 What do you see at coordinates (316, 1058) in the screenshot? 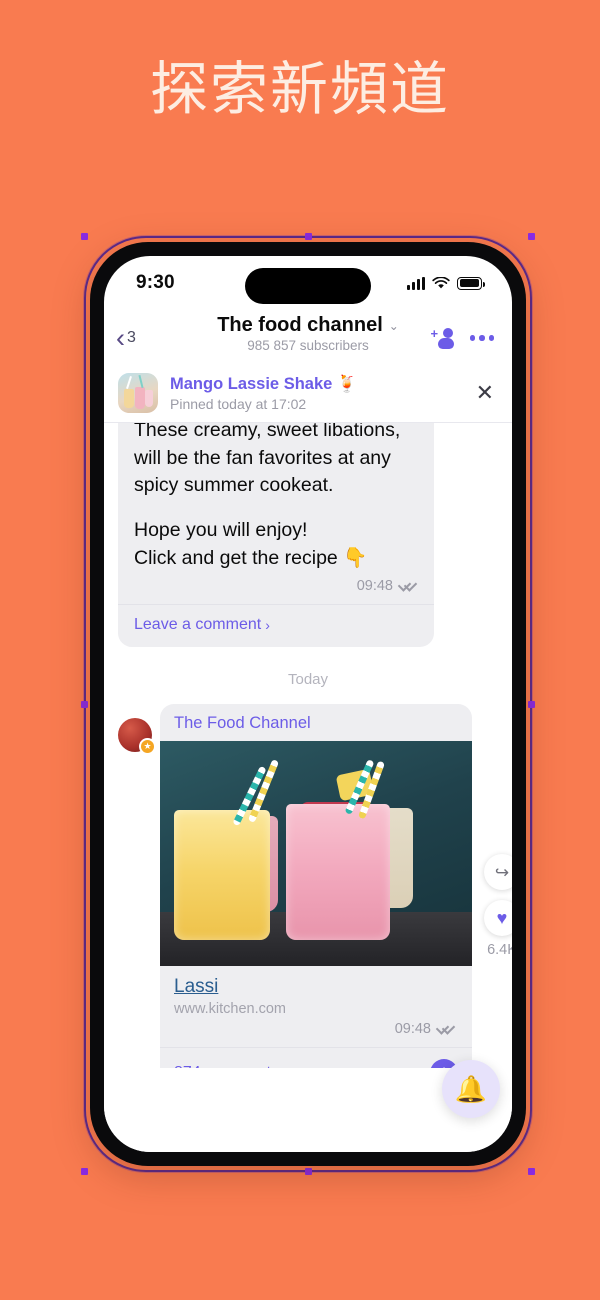
I see `post-comments-button: 874 comments › ✳` at bounding box center [316, 1058].